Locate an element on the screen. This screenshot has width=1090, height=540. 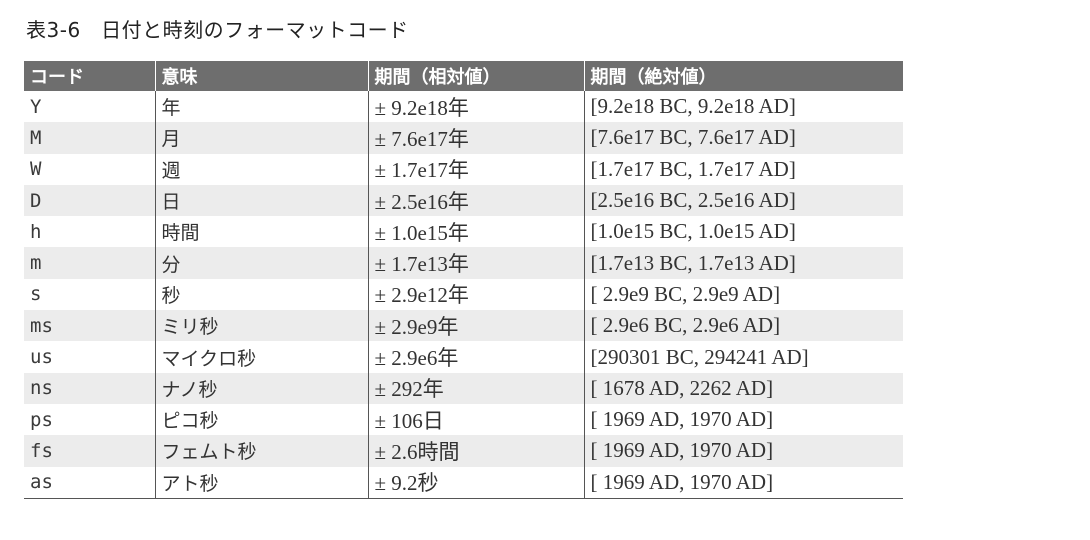
table-header: コード 意味 期間（相対値） 期間（絶対値） is located at coordinates (463, 76).